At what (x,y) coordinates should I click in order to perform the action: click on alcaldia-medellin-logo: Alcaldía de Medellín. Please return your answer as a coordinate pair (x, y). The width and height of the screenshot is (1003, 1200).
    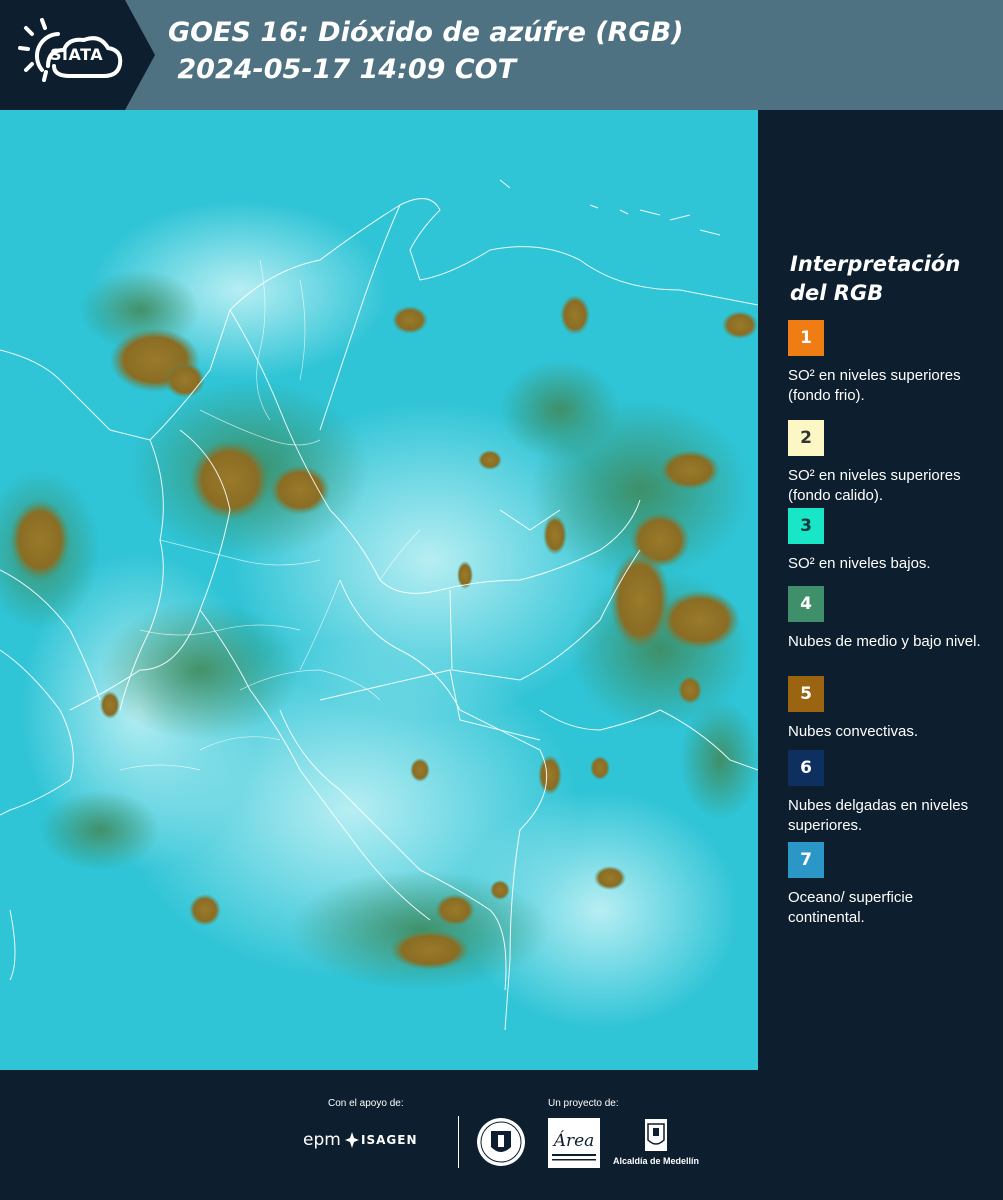
    Looking at the image, I should click on (656, 1143).